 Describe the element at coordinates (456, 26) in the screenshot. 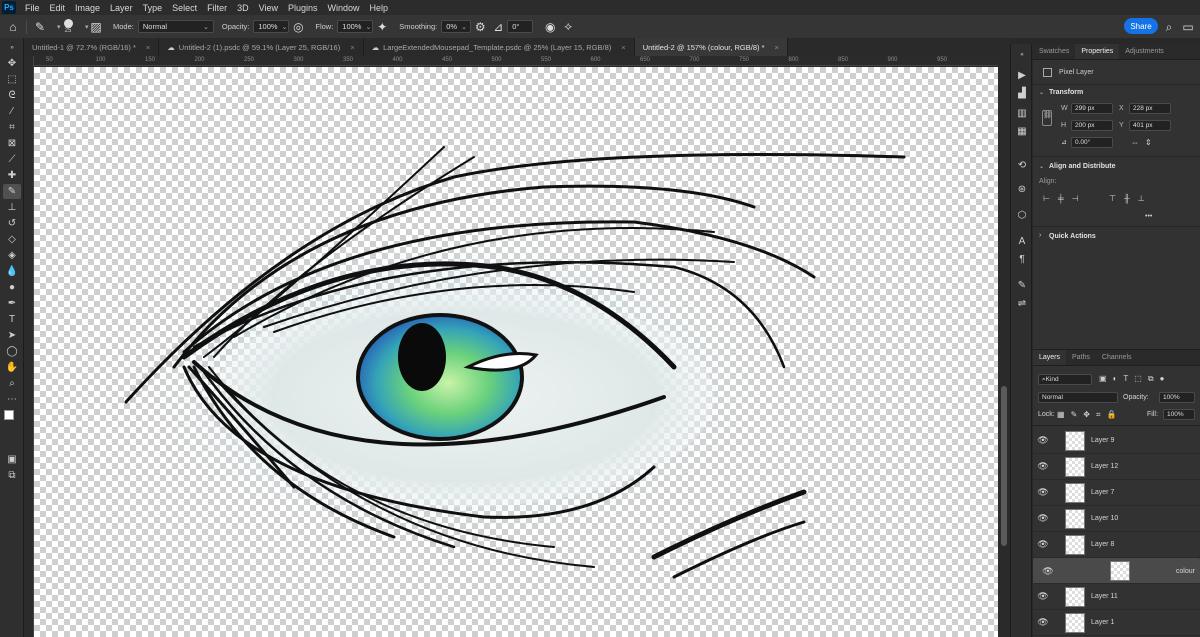

I see `smoothing-field: 0% ⌄` at that location.